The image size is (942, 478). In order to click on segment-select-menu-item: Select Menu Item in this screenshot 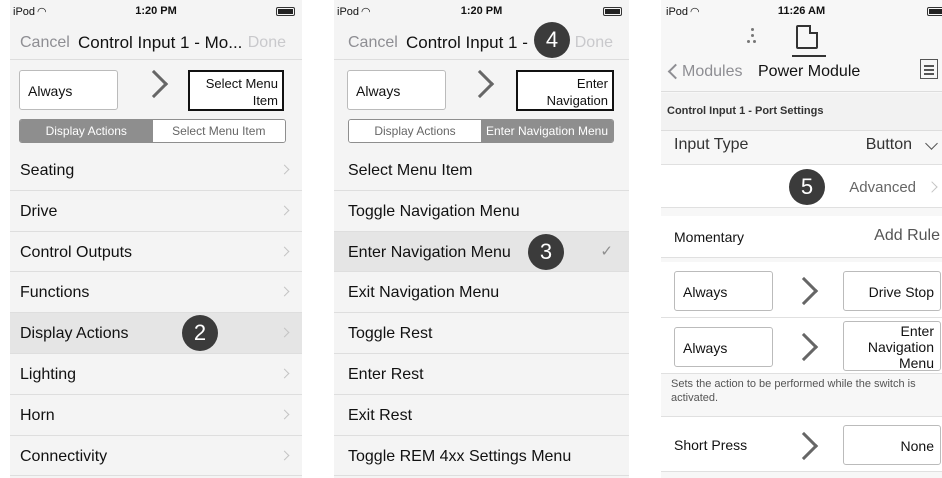, I will do `click(218, 131)`.